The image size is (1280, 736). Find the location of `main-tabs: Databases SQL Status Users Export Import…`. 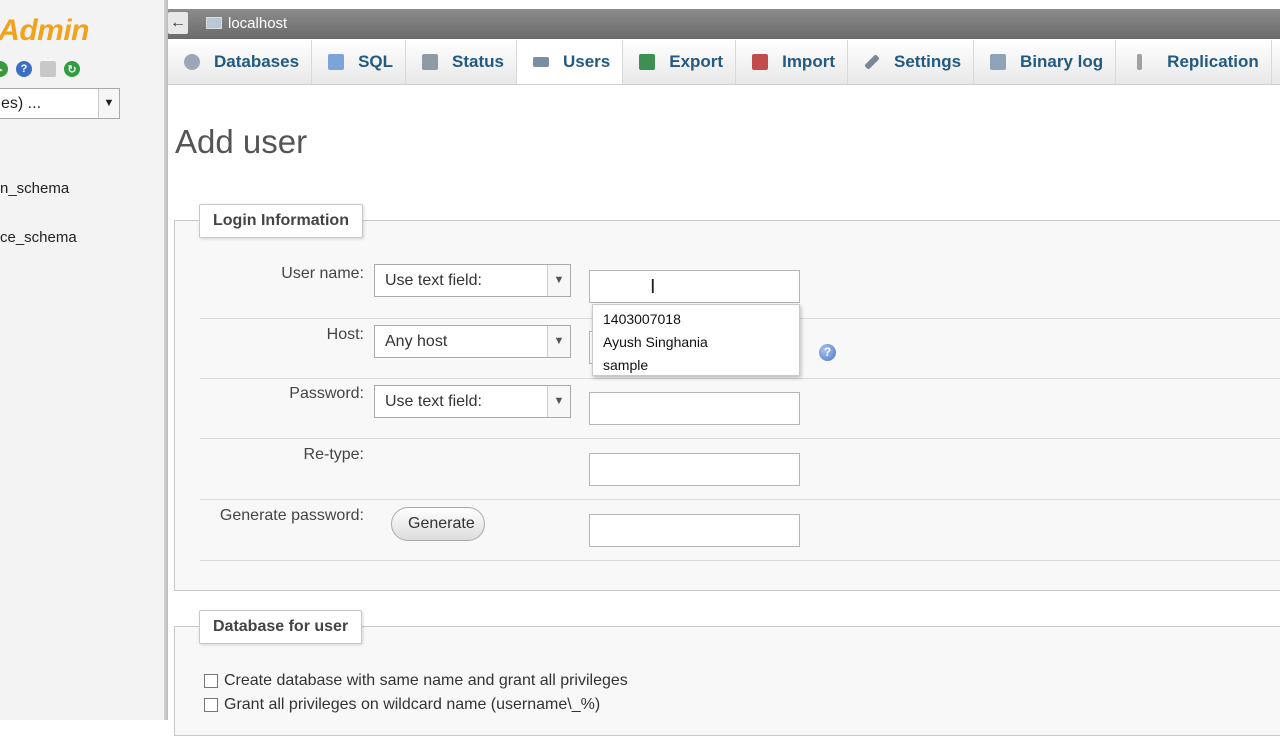

main-tabs: Databases SQL Status Users Export Import… is located at coordinates (724, 62).